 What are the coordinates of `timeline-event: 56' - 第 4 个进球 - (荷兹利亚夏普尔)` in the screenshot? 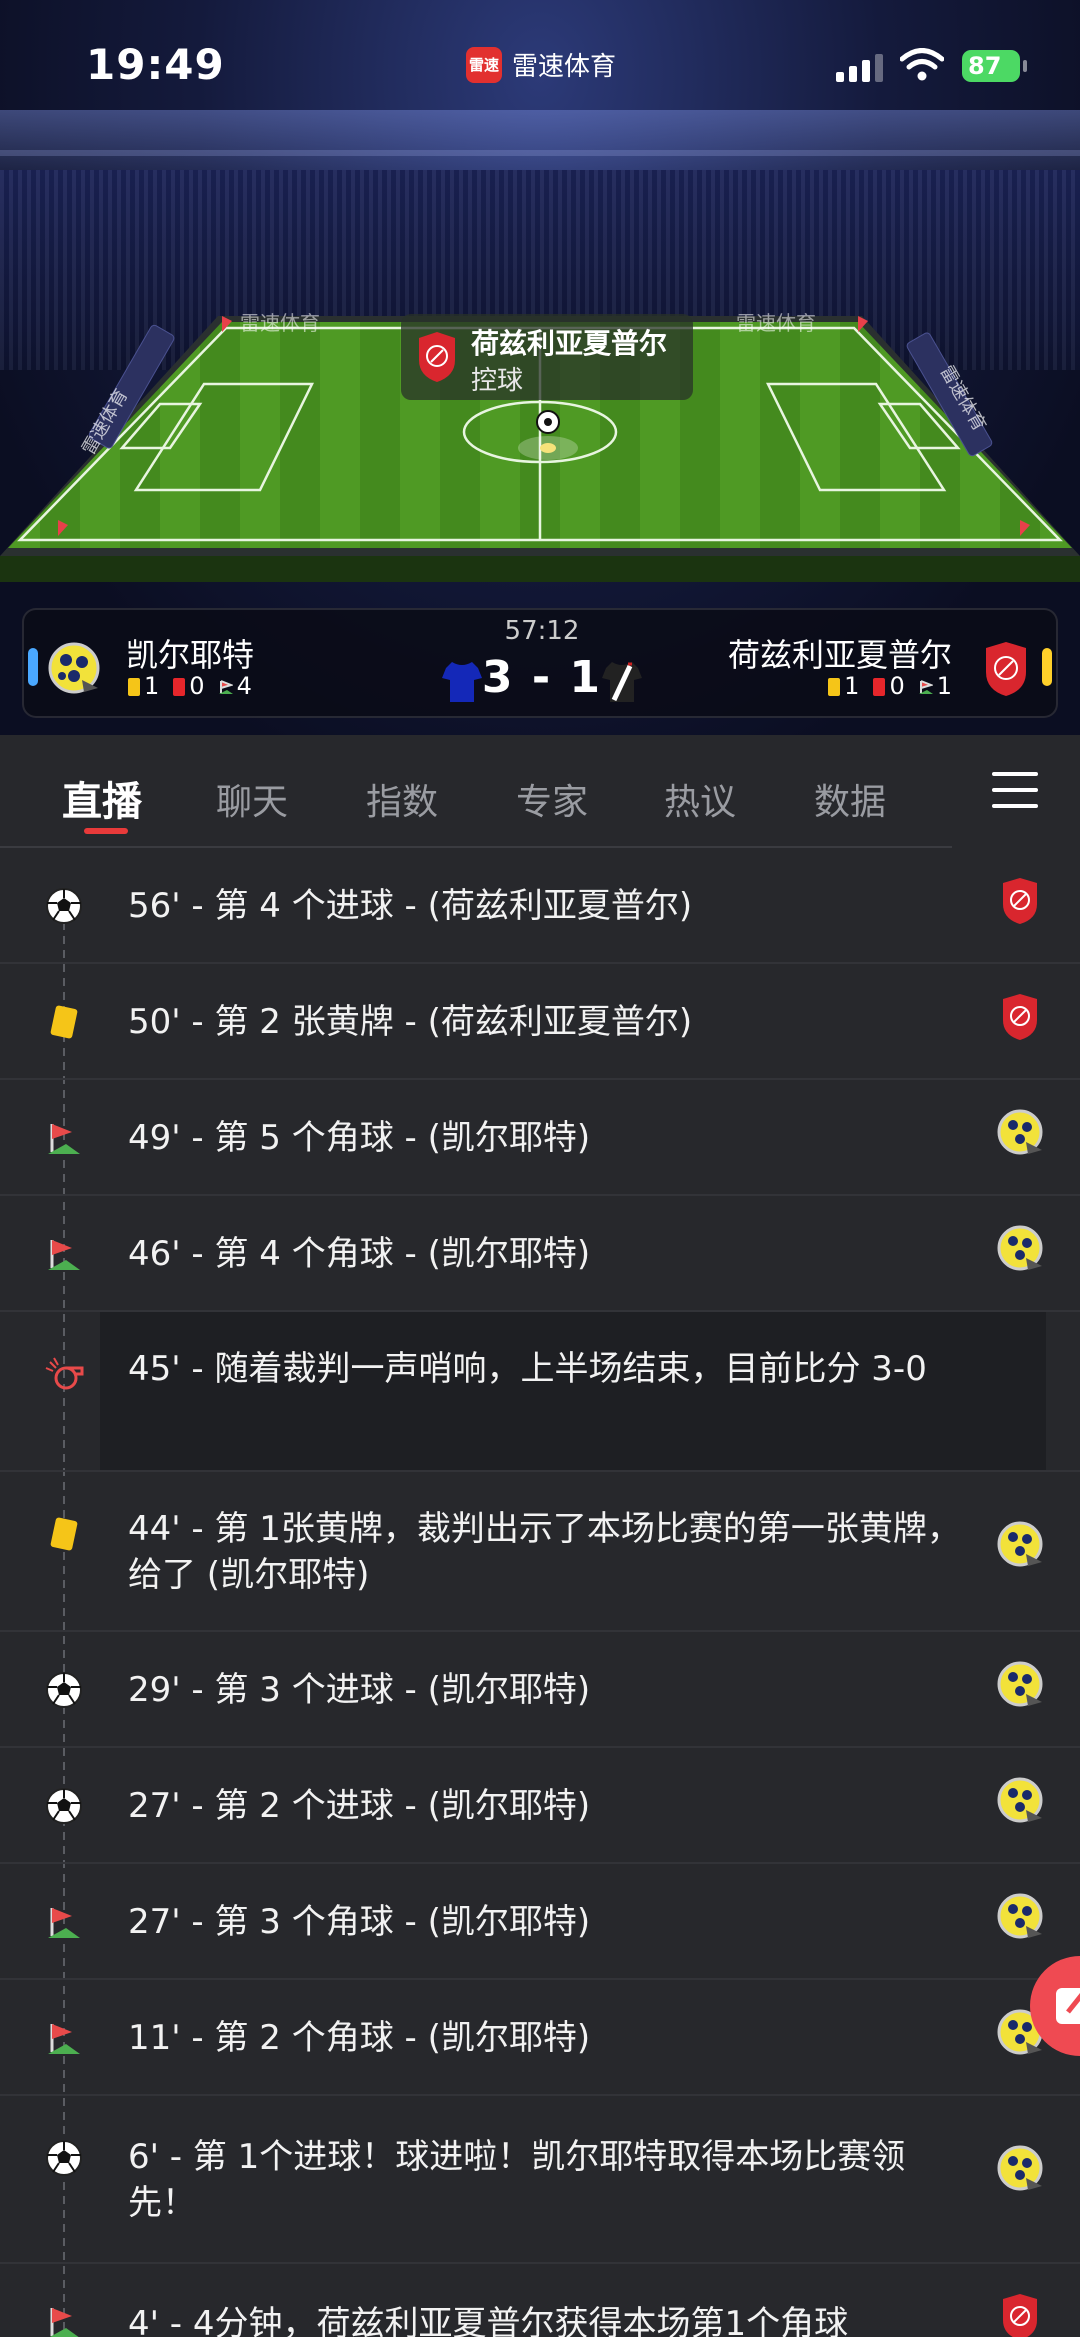 It's located at (540, 906).